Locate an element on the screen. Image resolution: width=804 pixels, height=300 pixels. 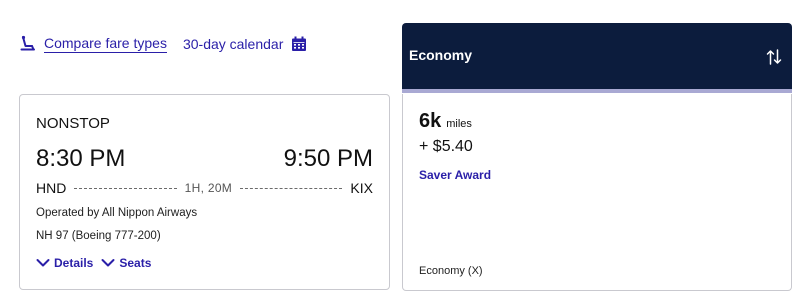
seats-toggle: Seats is located at coordinates (126, 263).